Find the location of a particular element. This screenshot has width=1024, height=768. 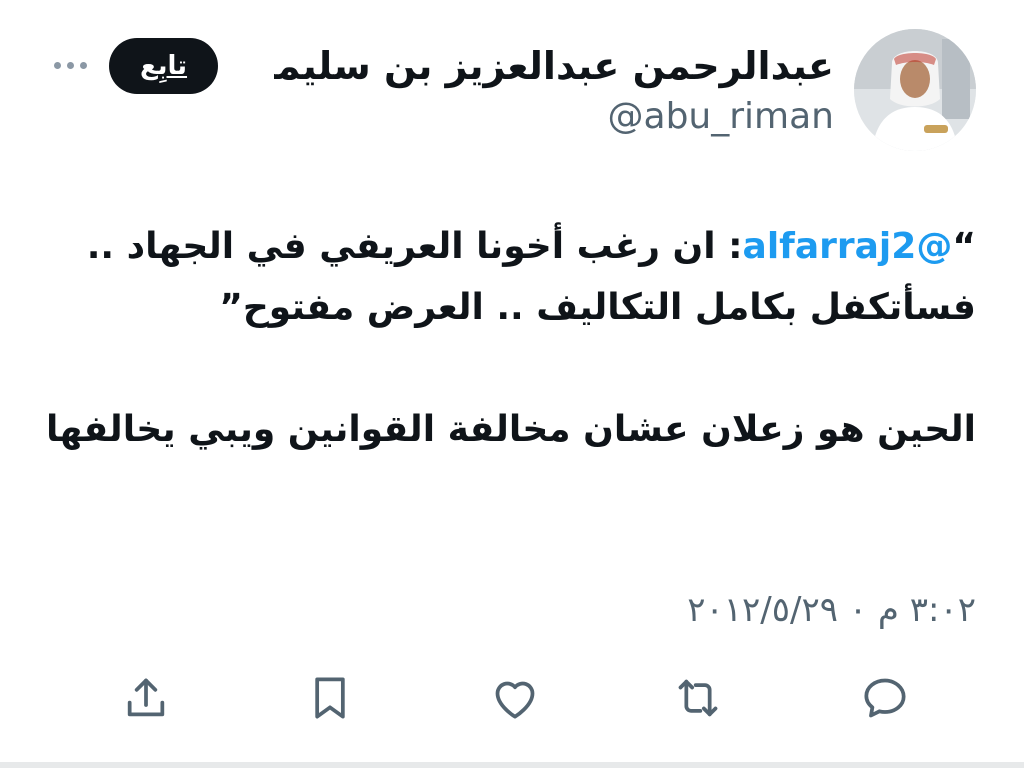

share-icon is located at coordinates (146, 698).